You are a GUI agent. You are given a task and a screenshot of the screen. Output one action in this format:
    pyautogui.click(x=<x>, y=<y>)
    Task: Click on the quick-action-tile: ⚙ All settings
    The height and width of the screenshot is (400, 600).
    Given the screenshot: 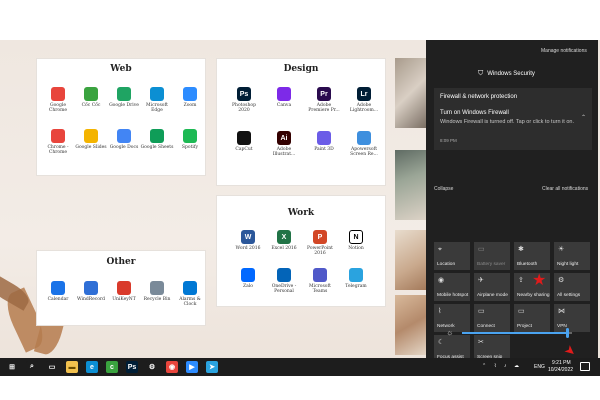 What is the action you would take?
    pyautogui.click(x=572, y=287)
    